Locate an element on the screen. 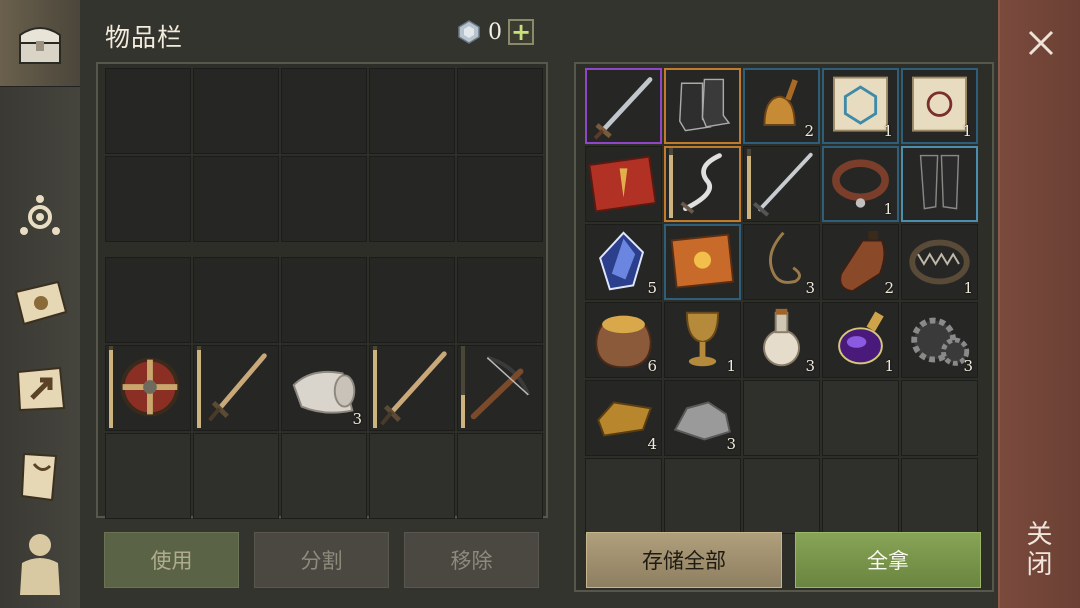 The width and height of the screenshot is (1080, 608). crossbow-icon is located at coordinates (500, 387).